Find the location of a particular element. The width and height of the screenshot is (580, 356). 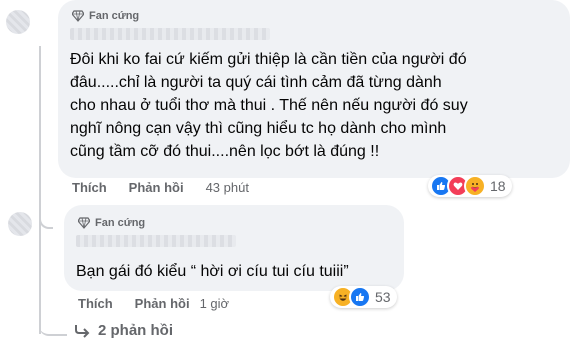

timestamp: 1 giờ is located at coordinates (215, 303).